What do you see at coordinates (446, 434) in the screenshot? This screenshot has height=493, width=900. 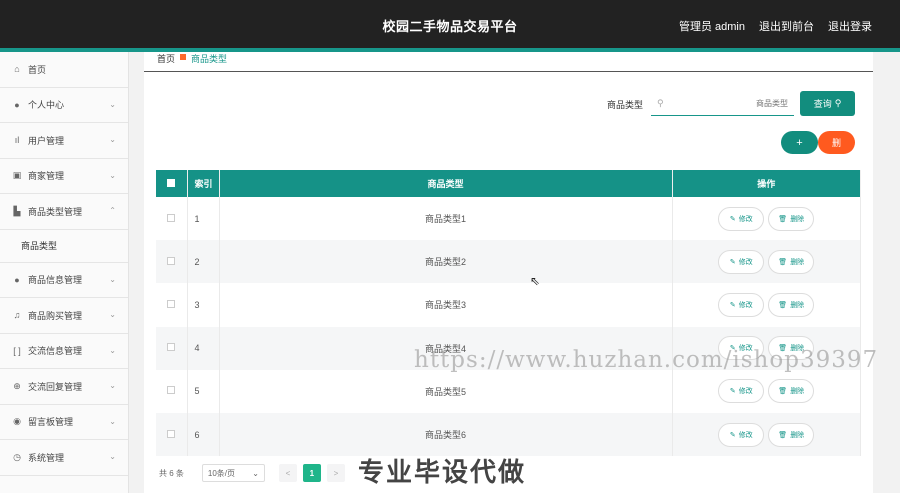 I see `row-type: 商品类型6` at bounding box center [446, 434].